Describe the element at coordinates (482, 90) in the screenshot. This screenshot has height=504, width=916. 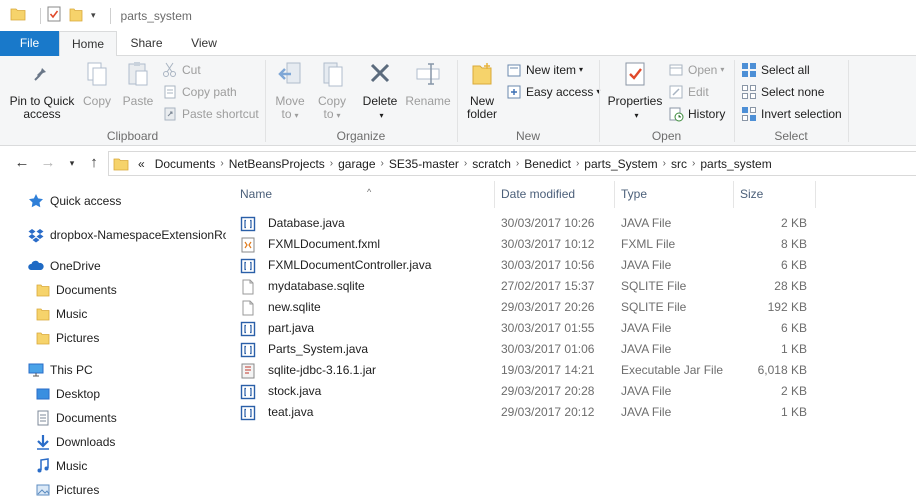
I see `new-folder-button: New folder` at that location.